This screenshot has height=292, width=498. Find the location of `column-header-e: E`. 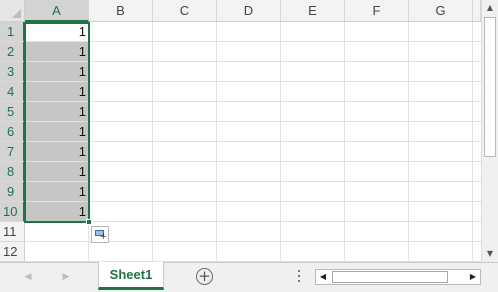

column-header-e: E is located at coordinates (313, 11).